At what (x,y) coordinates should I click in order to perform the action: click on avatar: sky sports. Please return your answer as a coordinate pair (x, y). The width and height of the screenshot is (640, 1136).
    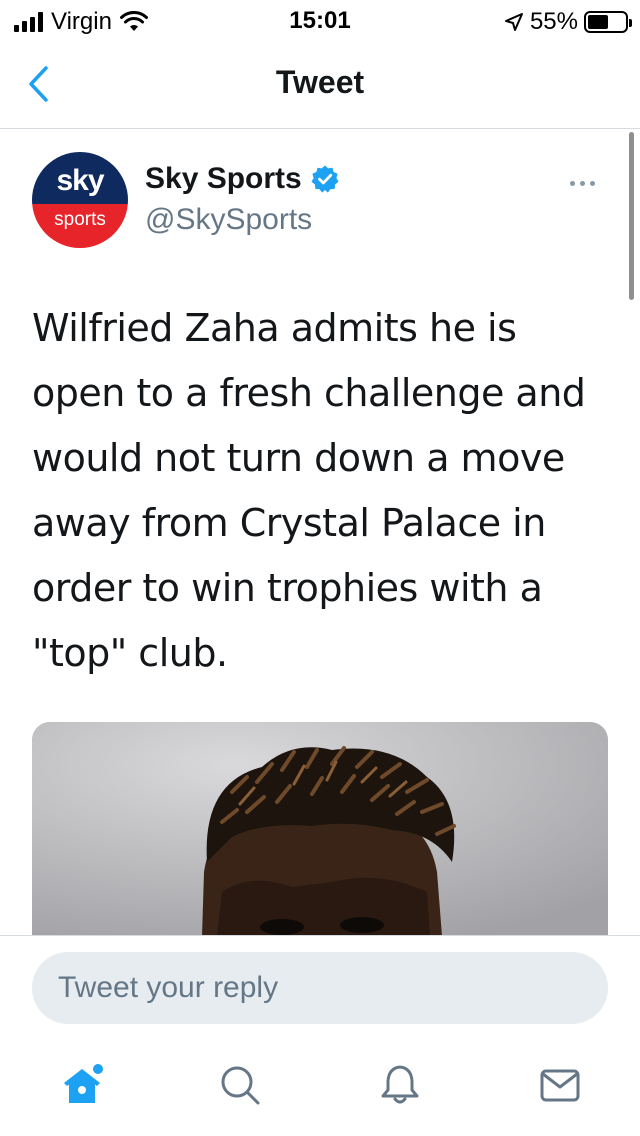
    Looking at the image, I should click on (80, 200).